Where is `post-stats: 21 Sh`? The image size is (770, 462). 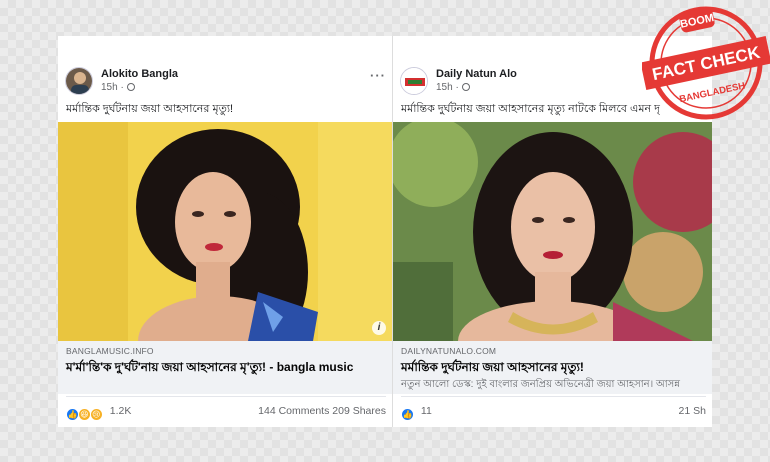
post-stats: 21 Sh is located at coordinates (692, 411).